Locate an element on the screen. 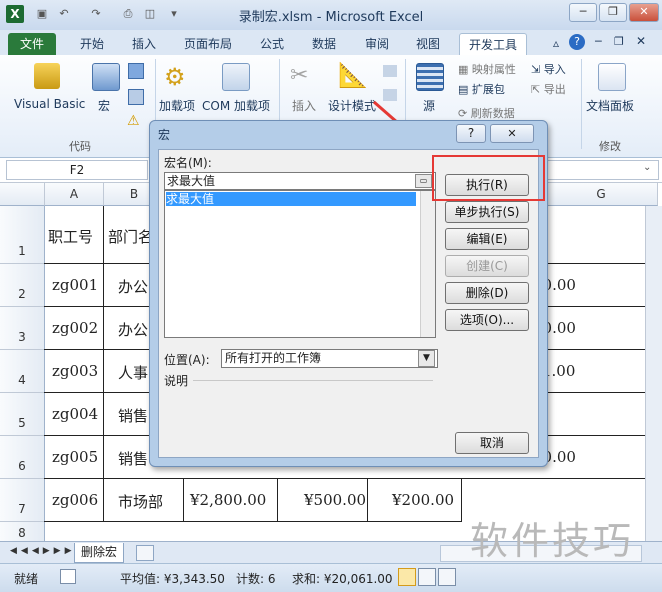  select-all-corner is located at coordinates (22, 194).